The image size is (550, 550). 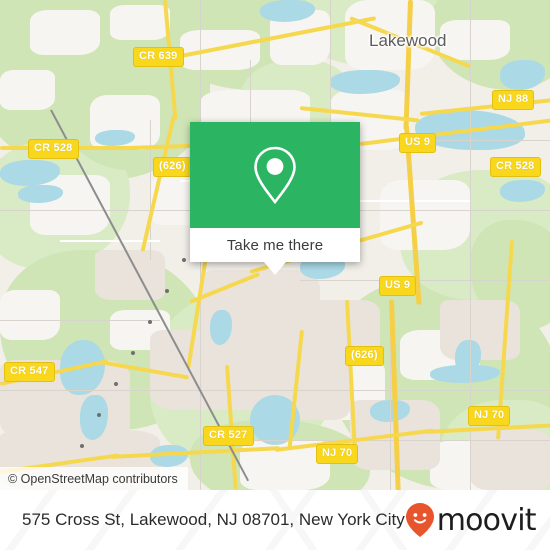 I want to click on map-attribution: © OpenStreetMap contributors, so click(x=94, y=478).